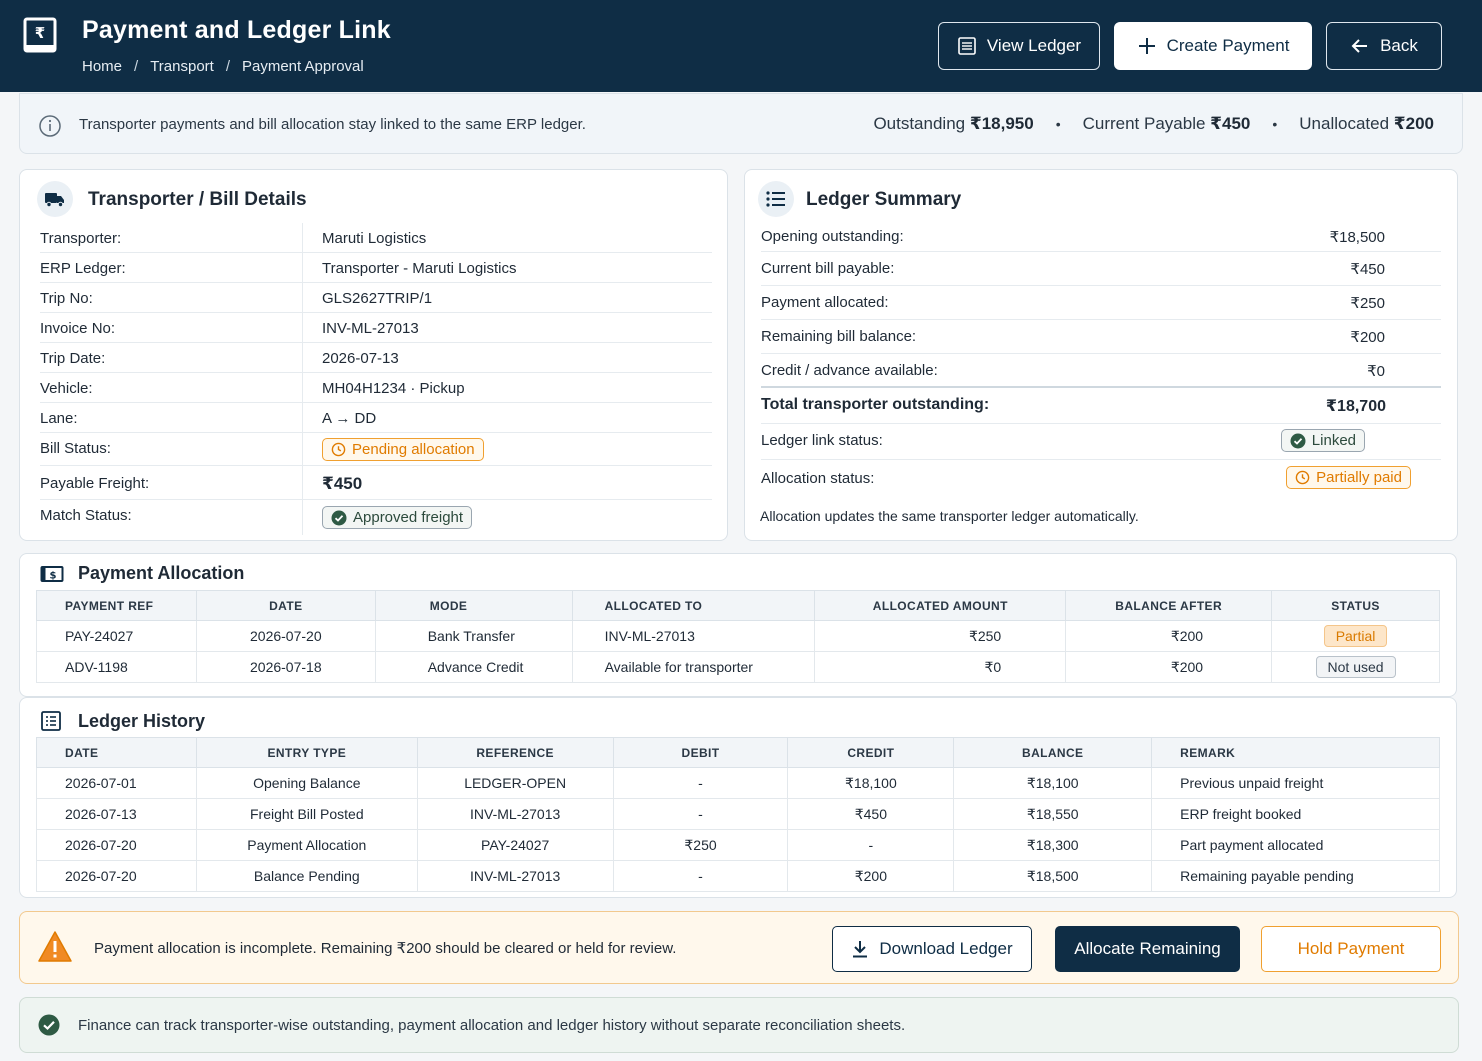 The width and height of the screenshot is (1482, 1061). Describe the element at coordinates (1348, 477) in the screenshot. I see `allocation-status-badge: Partially paid` at that location.